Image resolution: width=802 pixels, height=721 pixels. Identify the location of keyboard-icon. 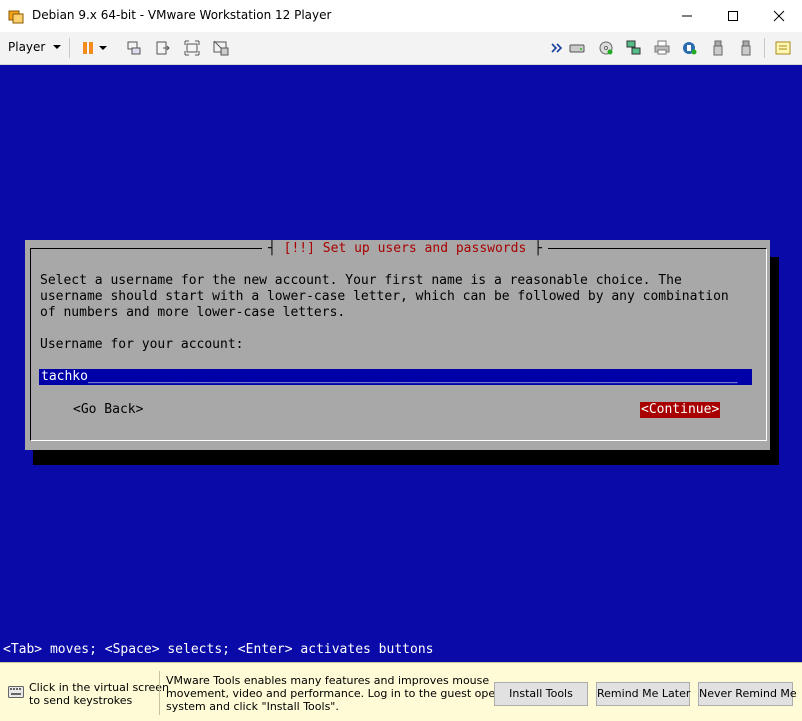
(16, 692).